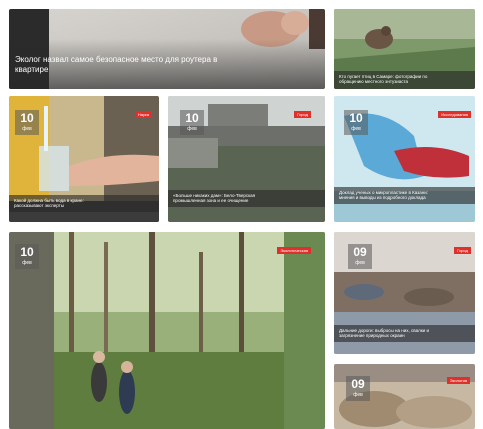 Image resolution: width=483 pixels, height=429 pixels. What do you see at coordinates (372, 336) in the screenshot?
I see `headline-line-2: загрязнение природных окраин` at bounding box center [372, 336].